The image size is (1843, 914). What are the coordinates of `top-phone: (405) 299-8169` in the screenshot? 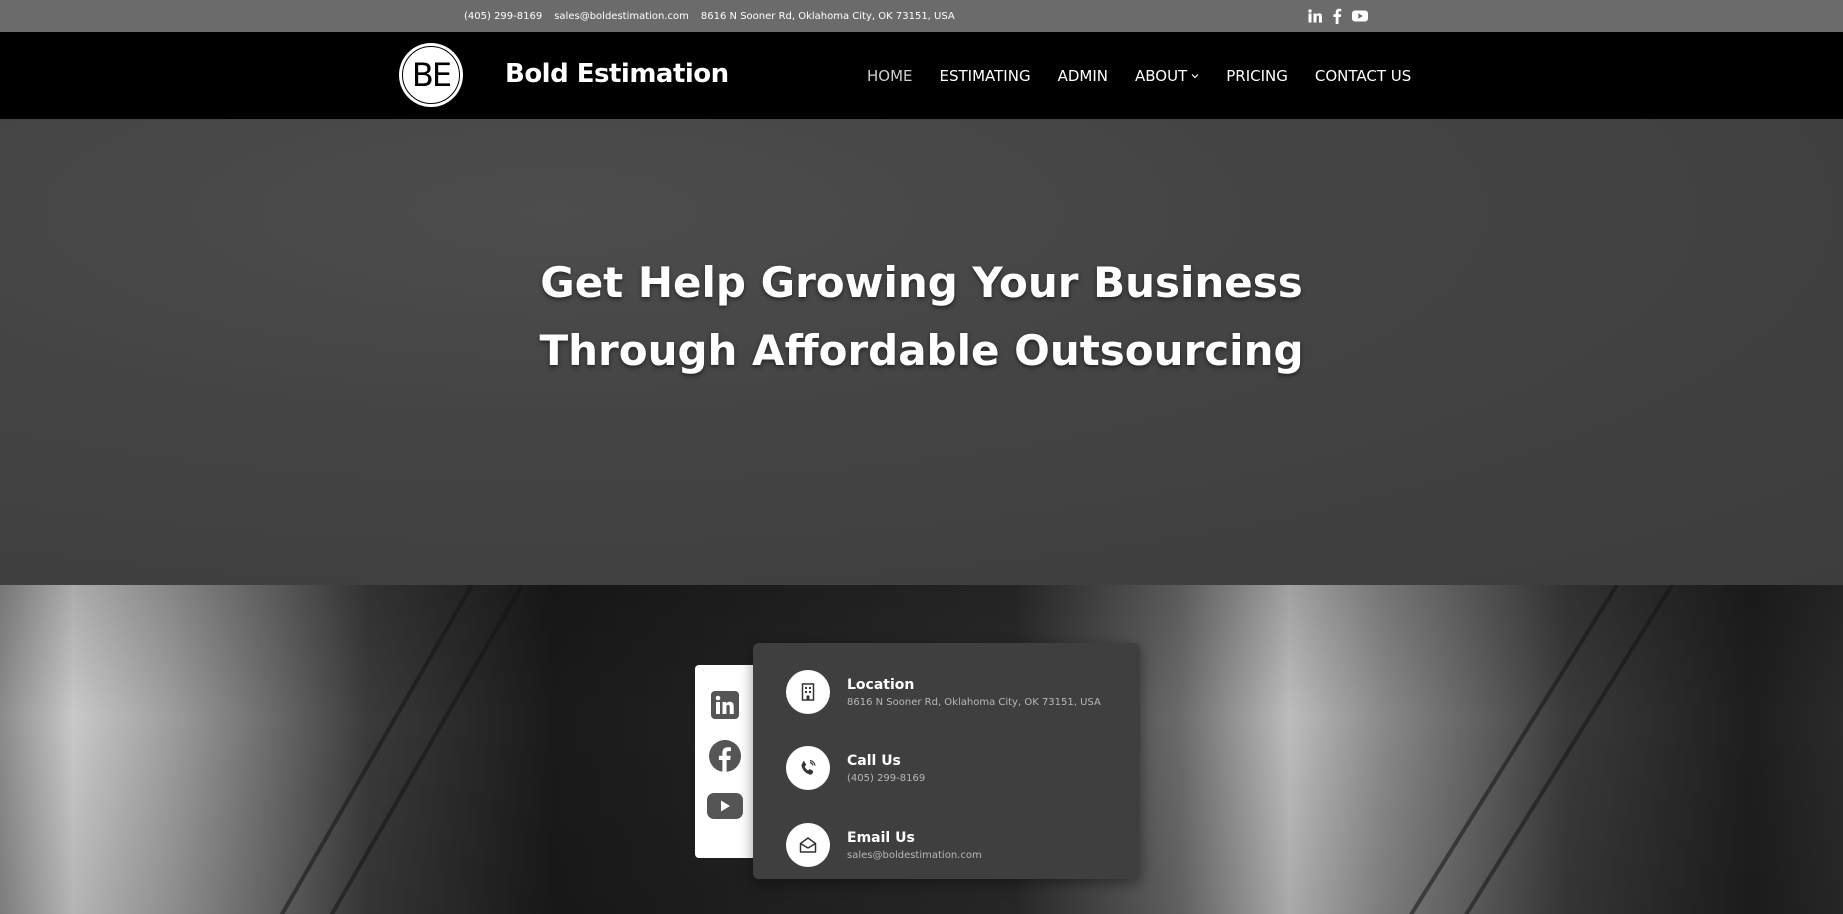 It's located at (503, 16).